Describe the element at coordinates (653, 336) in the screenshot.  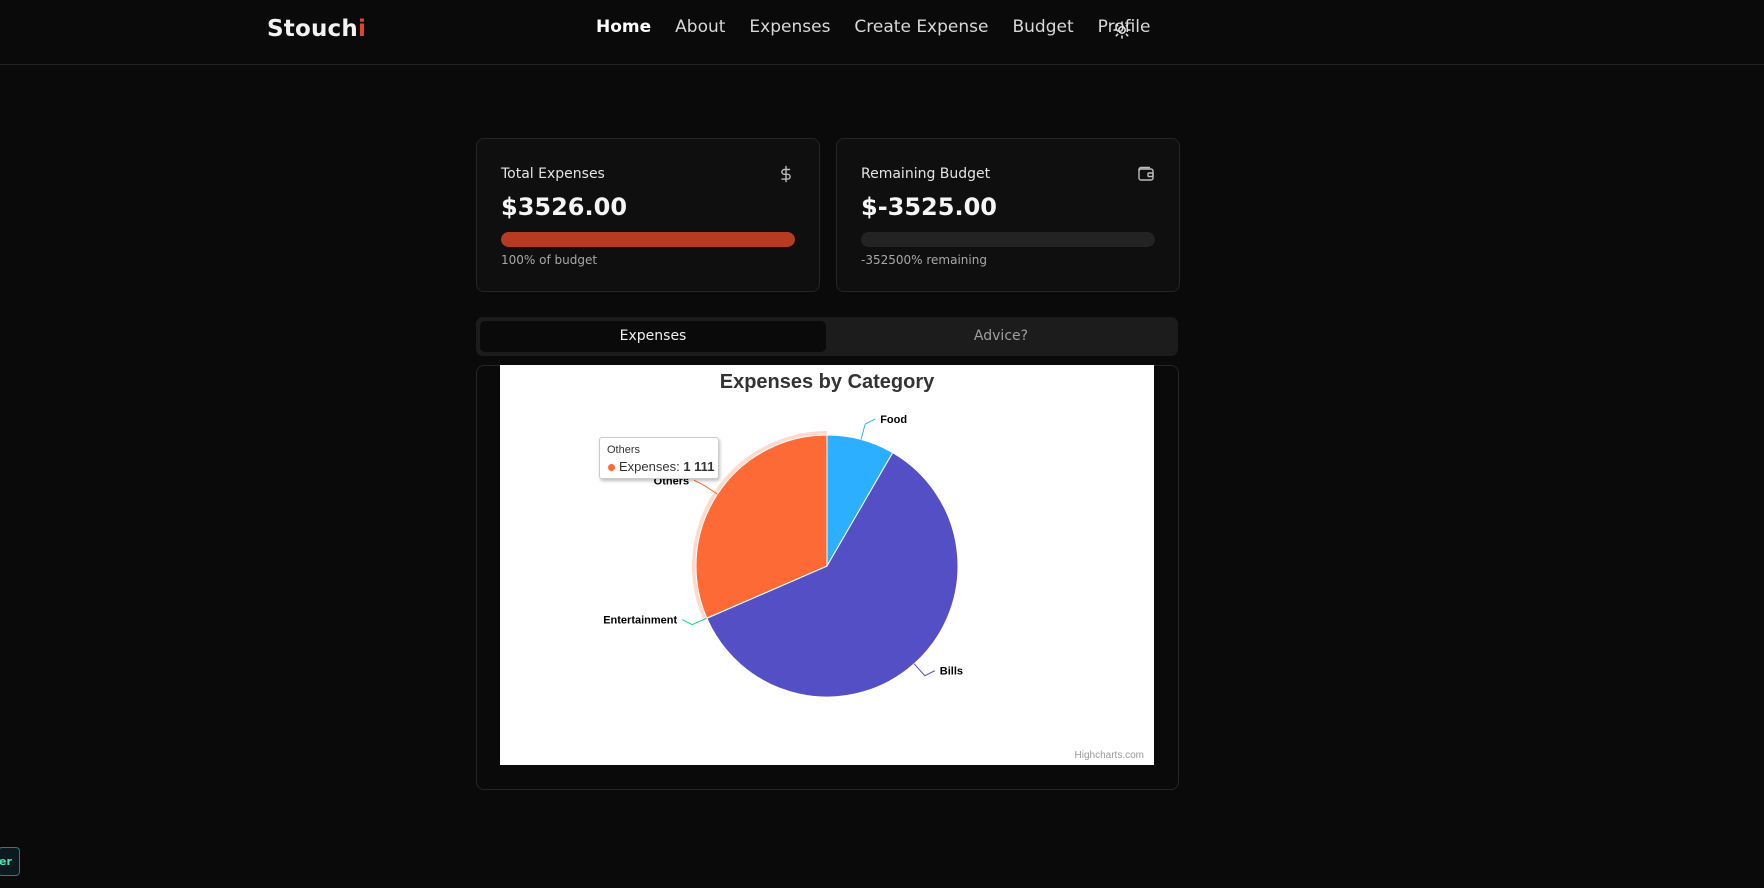
I see `tab-expenses: Expenses` at that location.